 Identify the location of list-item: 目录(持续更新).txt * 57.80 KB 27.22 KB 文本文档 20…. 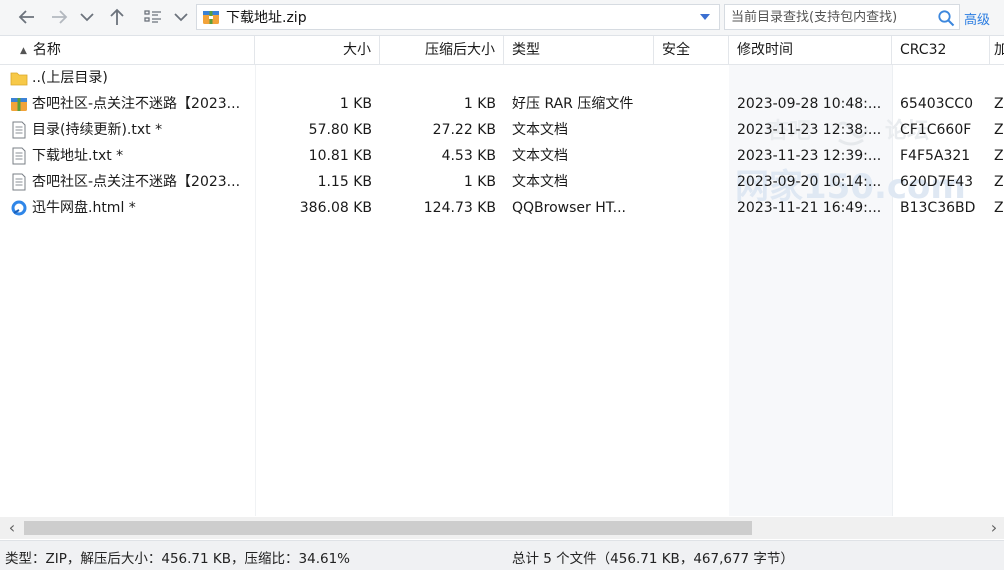
(502, 130).